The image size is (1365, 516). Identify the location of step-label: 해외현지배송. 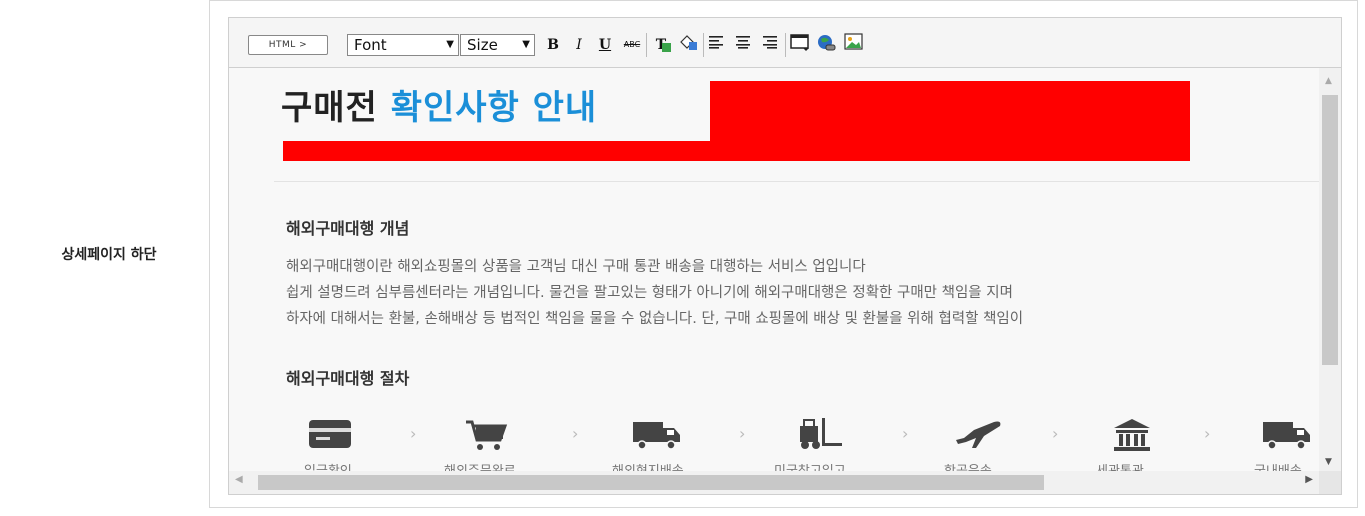
(648, 465).